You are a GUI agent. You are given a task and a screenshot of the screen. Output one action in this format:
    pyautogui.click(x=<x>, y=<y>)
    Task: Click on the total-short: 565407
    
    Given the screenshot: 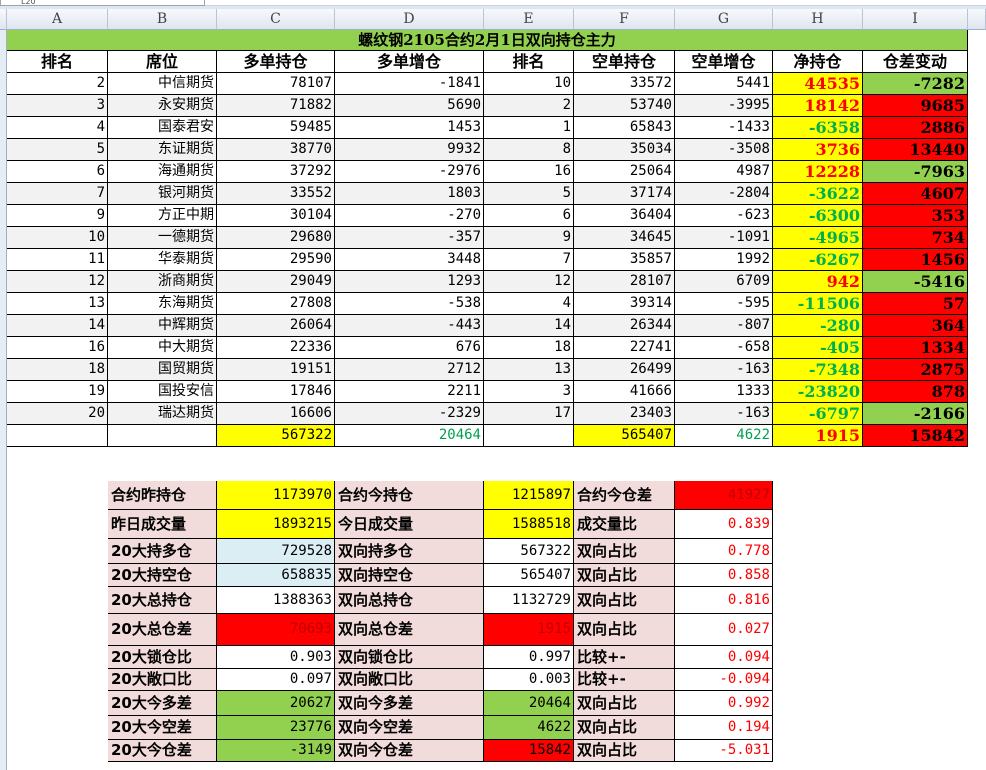 What is the action you would take?
    pyautogui.click(x=624, y=436)
    